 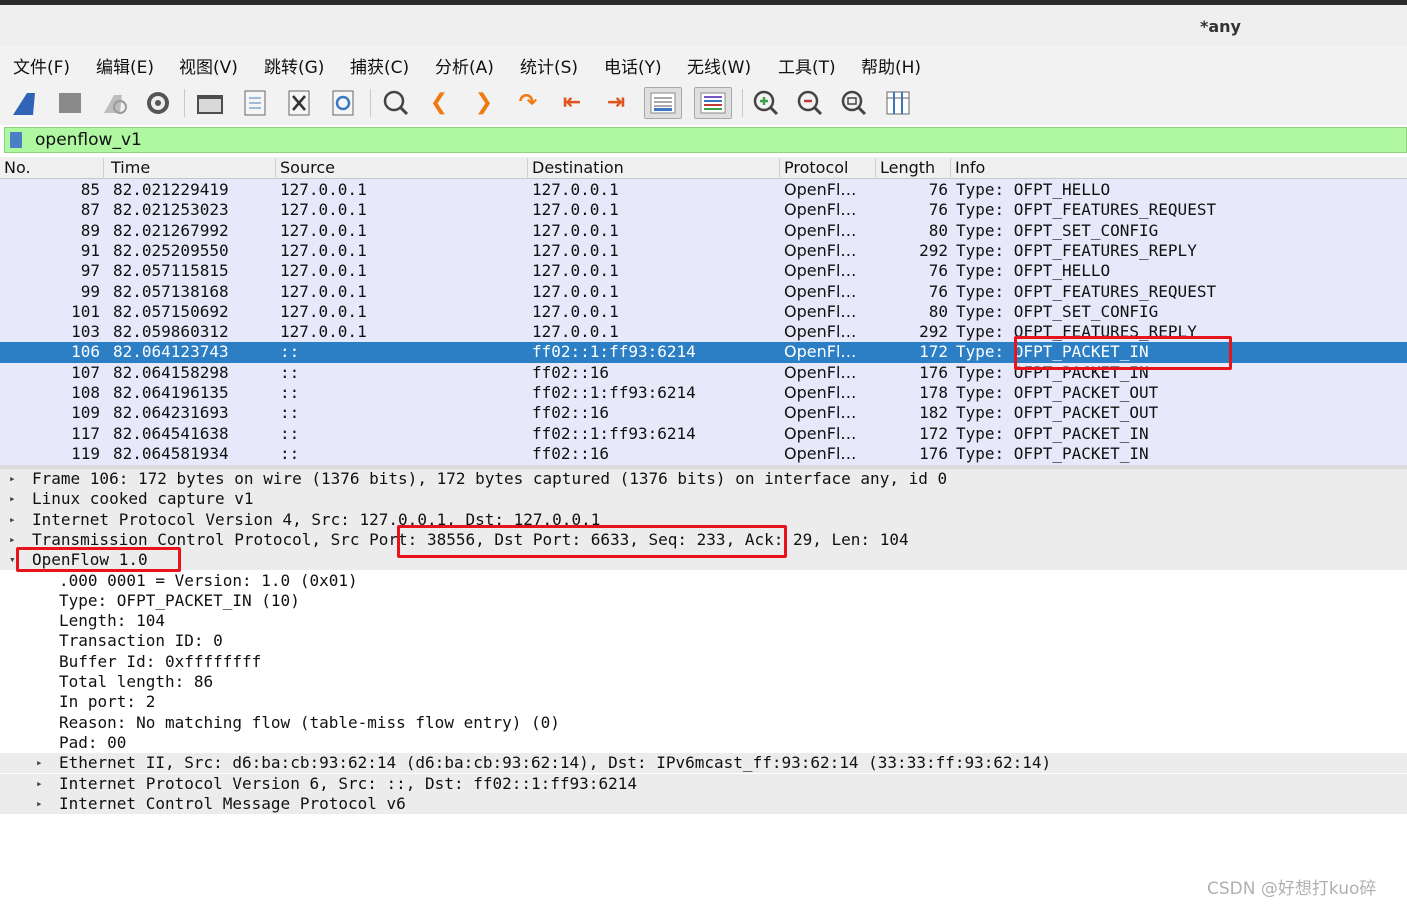 What do you see at coordinates (125, 65) in the screenshot?
I see `menu-edit: 编辑(E)` at bounding box center [125, 65].